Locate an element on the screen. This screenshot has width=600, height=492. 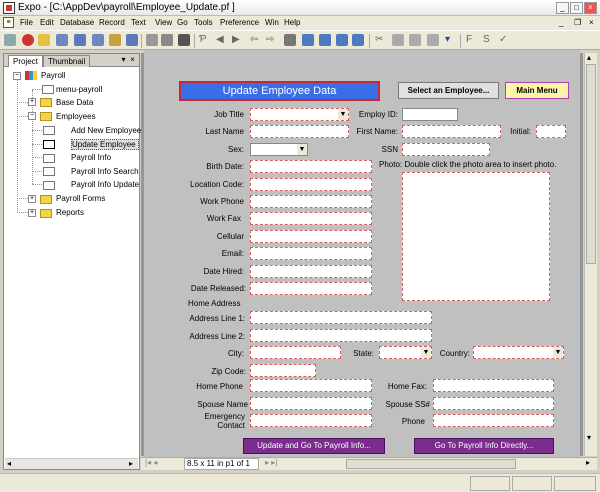
vertical-scrollbar: ▴ ▾ is located at coordinates (590, 254).